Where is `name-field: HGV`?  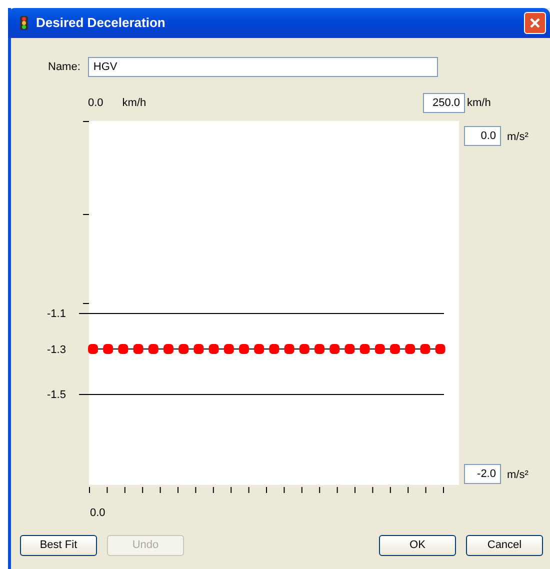
name-field: HGV is located at coordinates (263, 67).